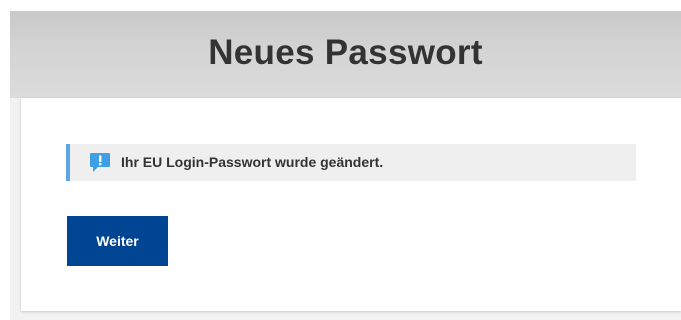 The image size is (681, 320). What do you see at coordinates (117, 241) in the screenshot?
I see `continue-button: Weiter` at bounding box center [117, 241].